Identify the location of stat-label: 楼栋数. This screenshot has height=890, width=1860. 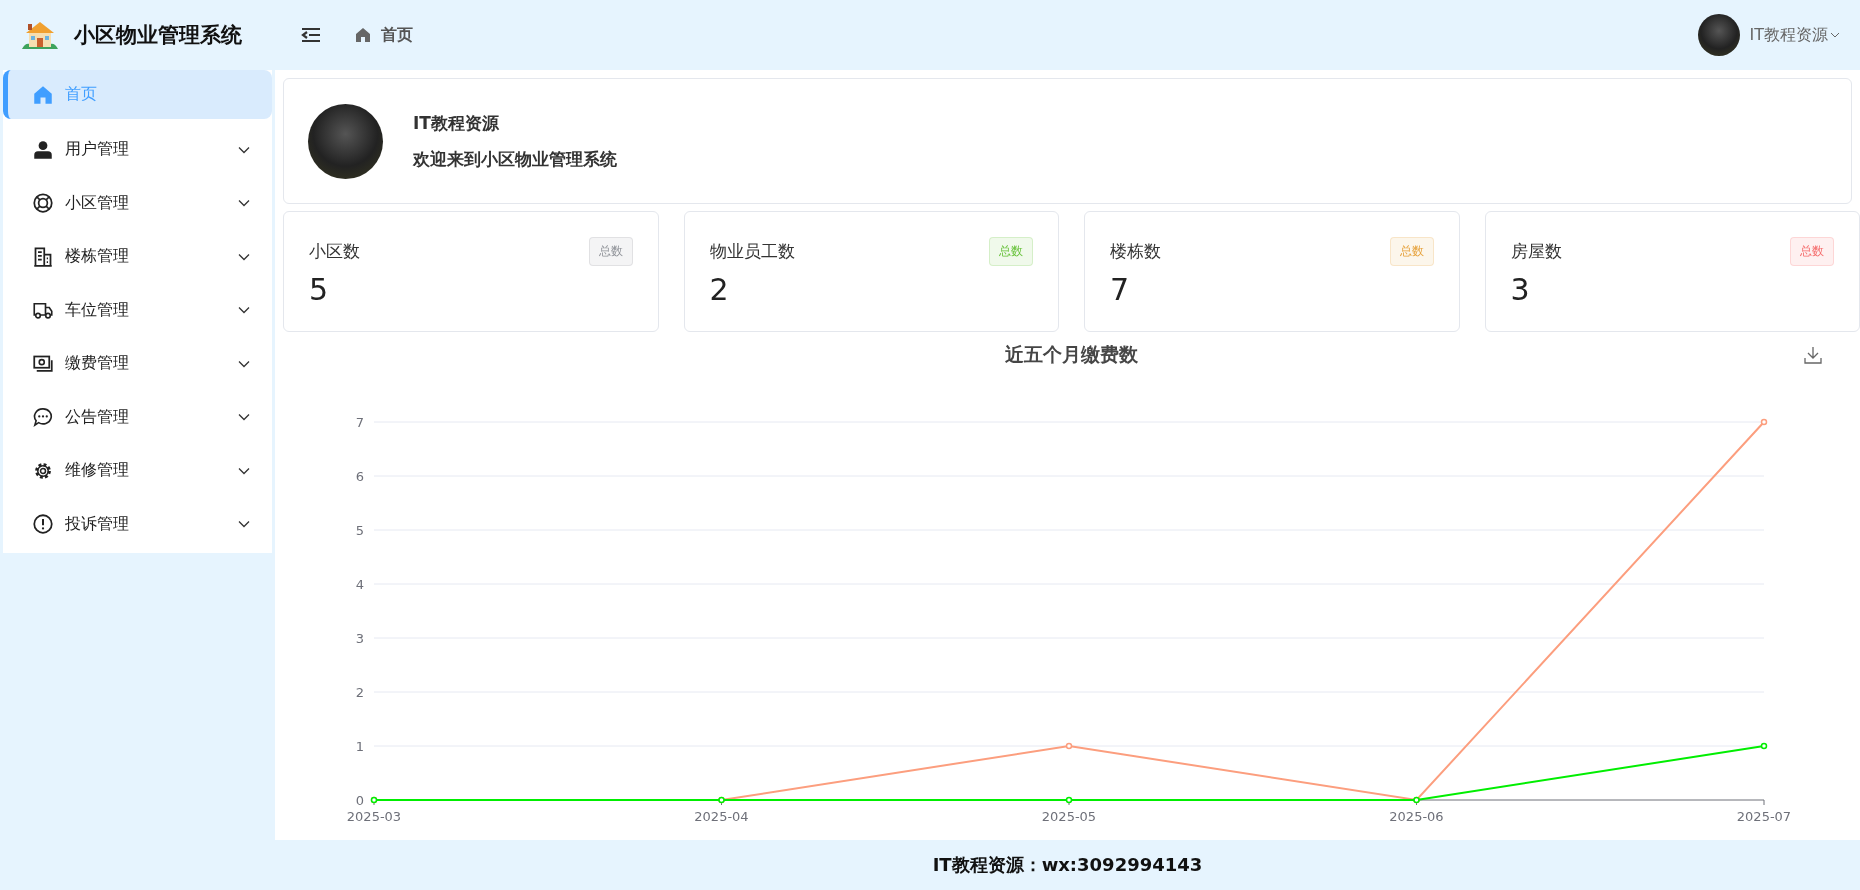
(1135, 251).